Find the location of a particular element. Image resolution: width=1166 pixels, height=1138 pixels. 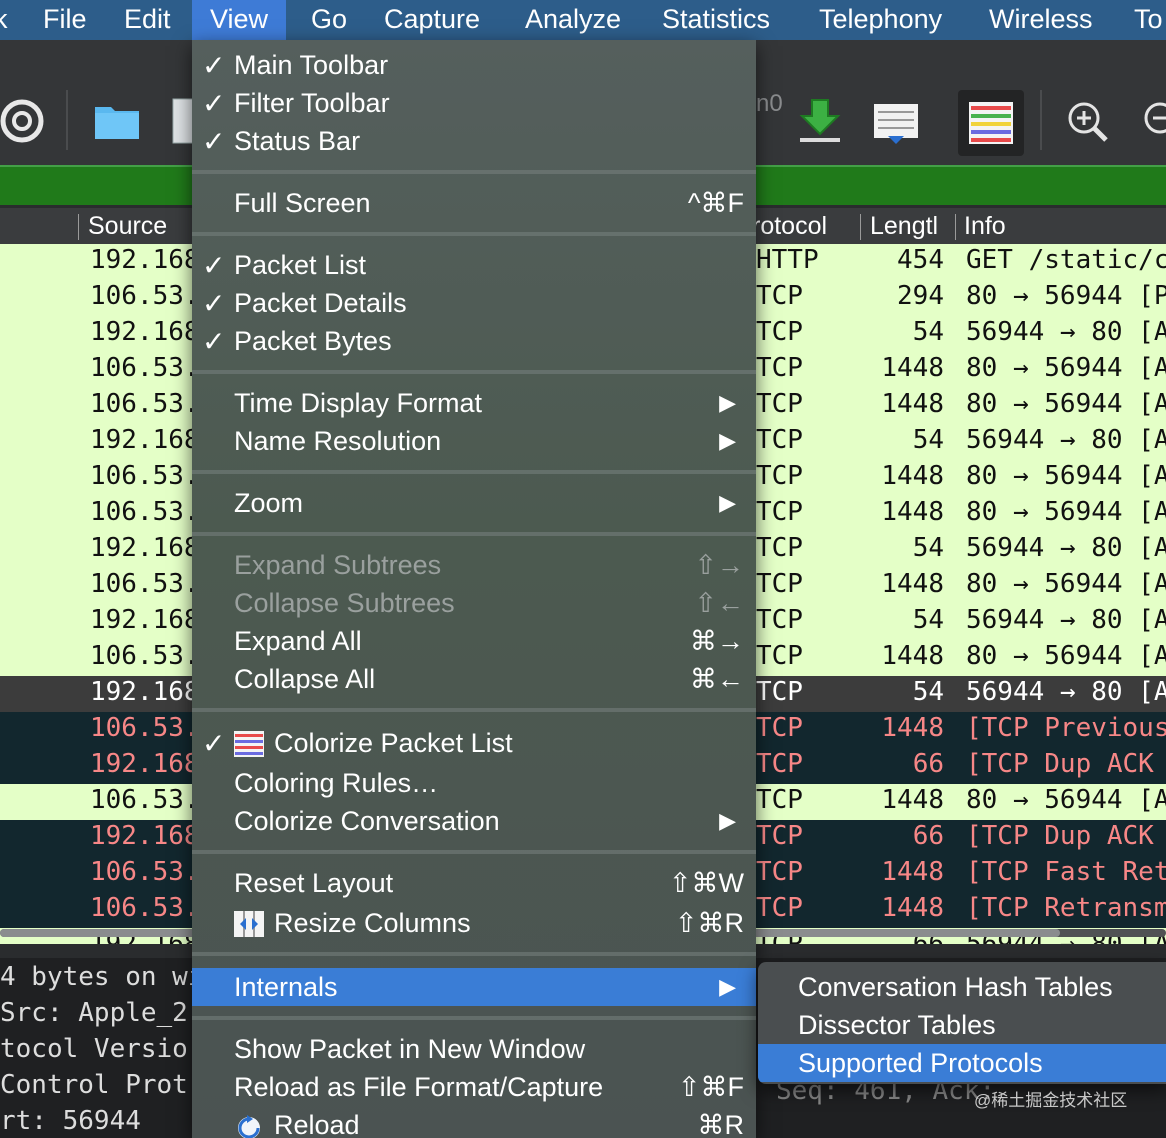

menu-item-filter-toolbar: ✓ Filter Toolbar is located at coordinates (474, 103).